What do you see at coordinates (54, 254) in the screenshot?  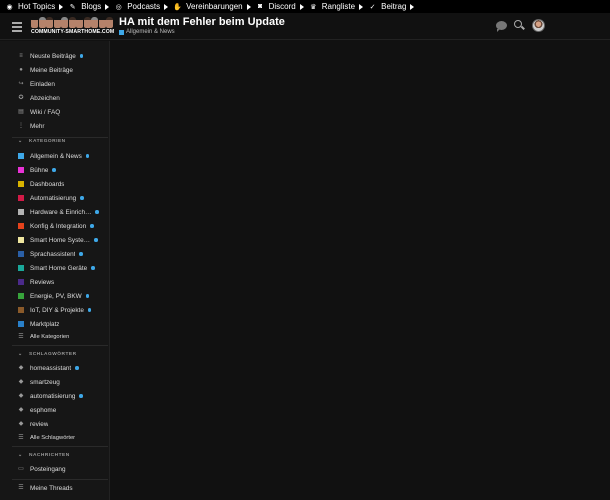 I see `sidebar-category-7: Sprachassistent` at bounding box center [54, 254].